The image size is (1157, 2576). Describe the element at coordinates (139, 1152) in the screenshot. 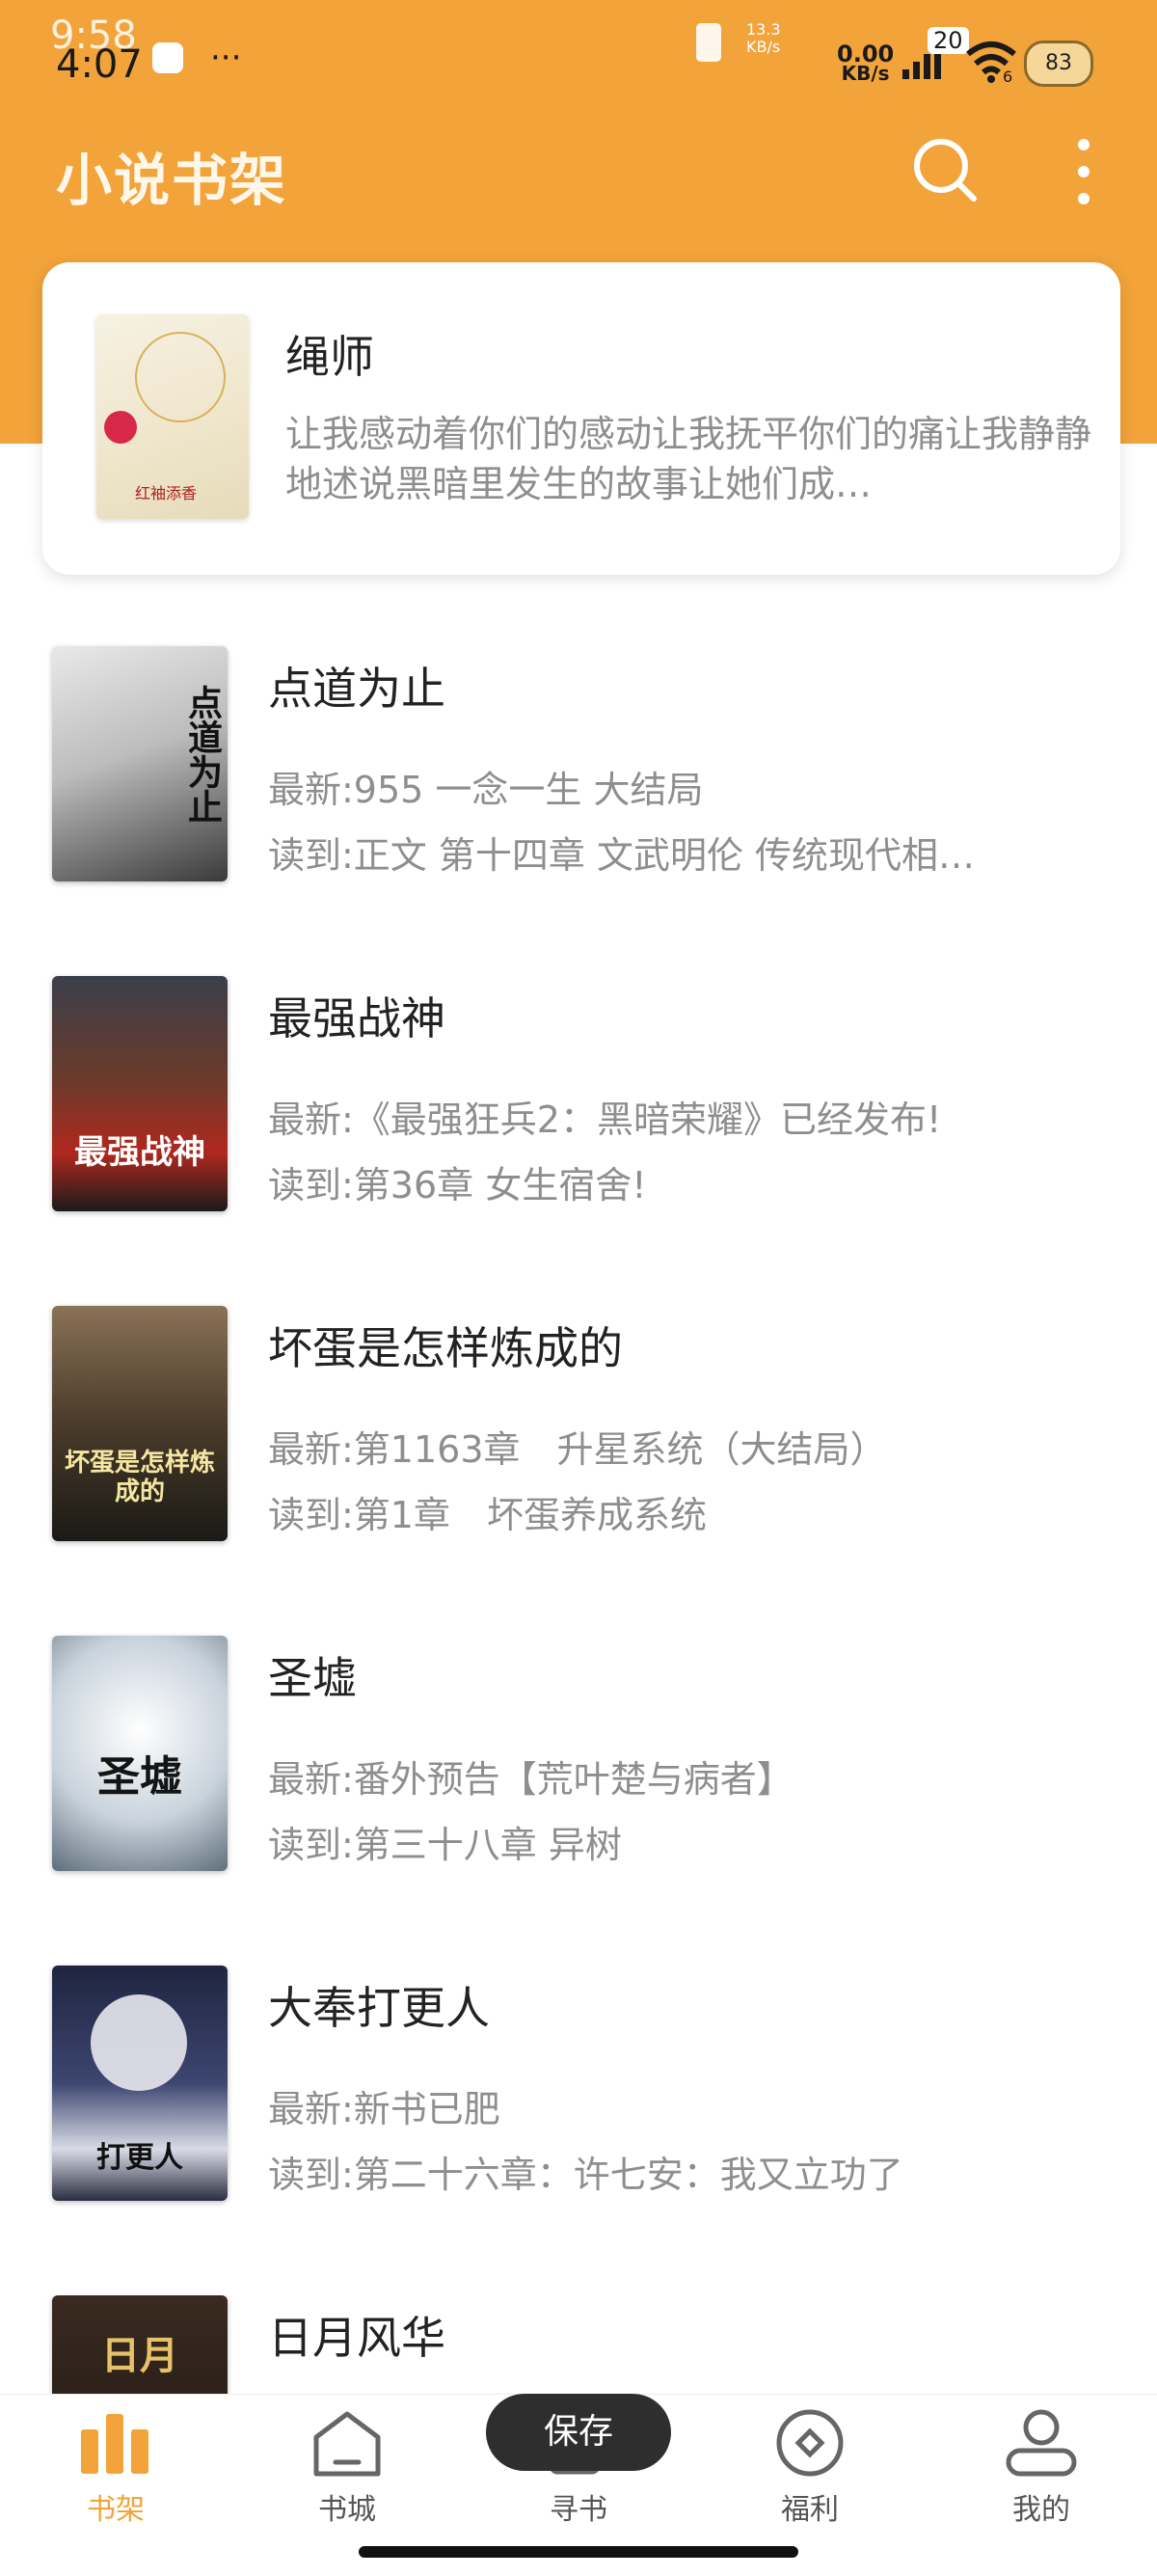

I see `cover-title: 最强战神` at that location.